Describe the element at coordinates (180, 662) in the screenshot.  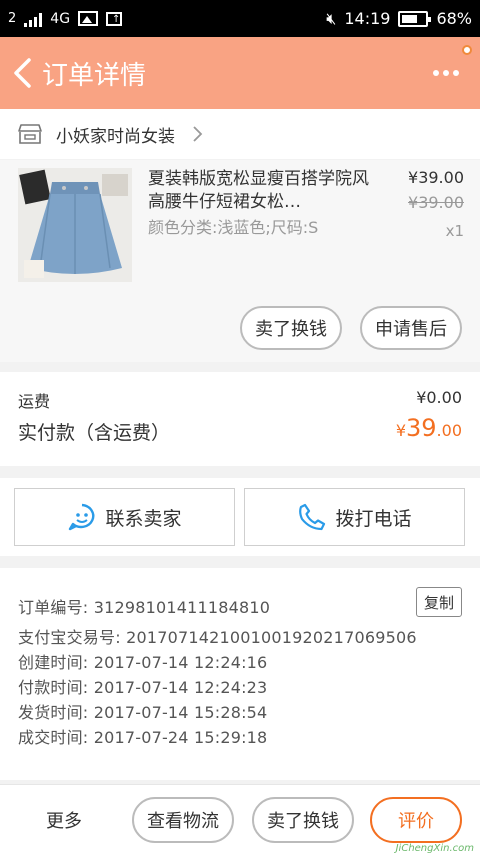
I see `created-time: 2017-07-14 12:24:16` at that location.